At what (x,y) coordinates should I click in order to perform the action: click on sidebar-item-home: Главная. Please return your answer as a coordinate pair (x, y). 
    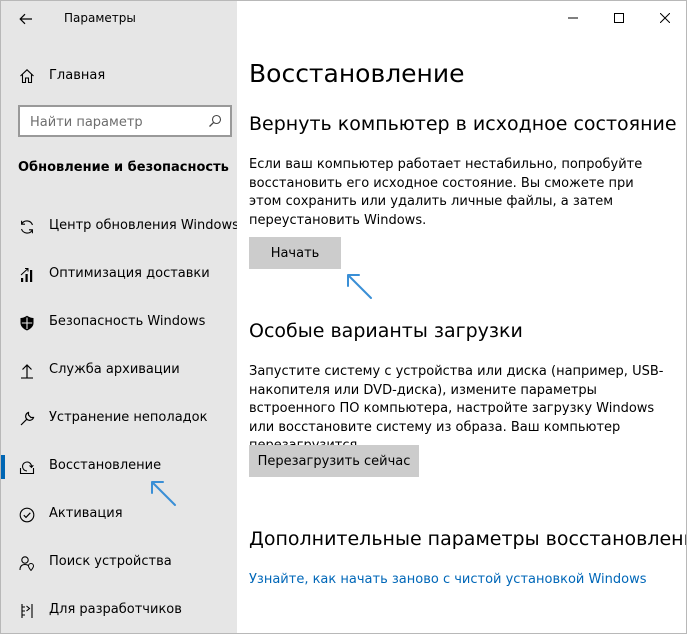
    Looking at the image, I should click on (119, 76).